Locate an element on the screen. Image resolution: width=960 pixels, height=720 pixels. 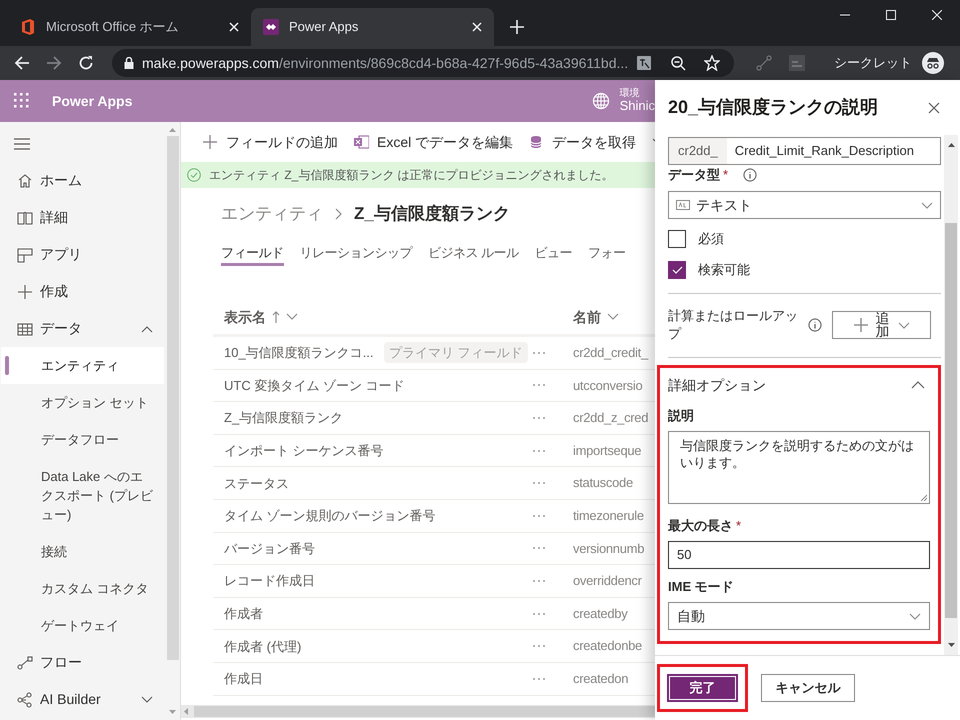
breadcrumb-item: エンティティ is located at coordinates (272, 214).